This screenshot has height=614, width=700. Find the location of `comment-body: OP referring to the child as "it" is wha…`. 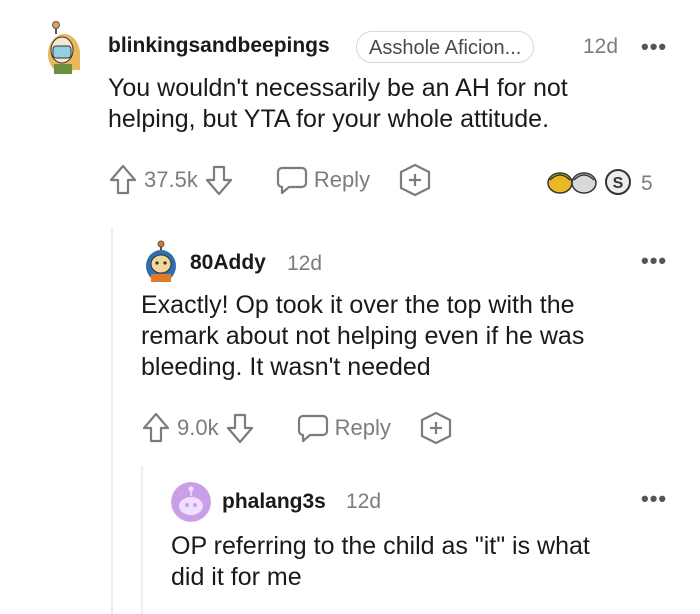

comment-body: OP referring to the child as "it" is wha… is located at coordinates (380, 562).